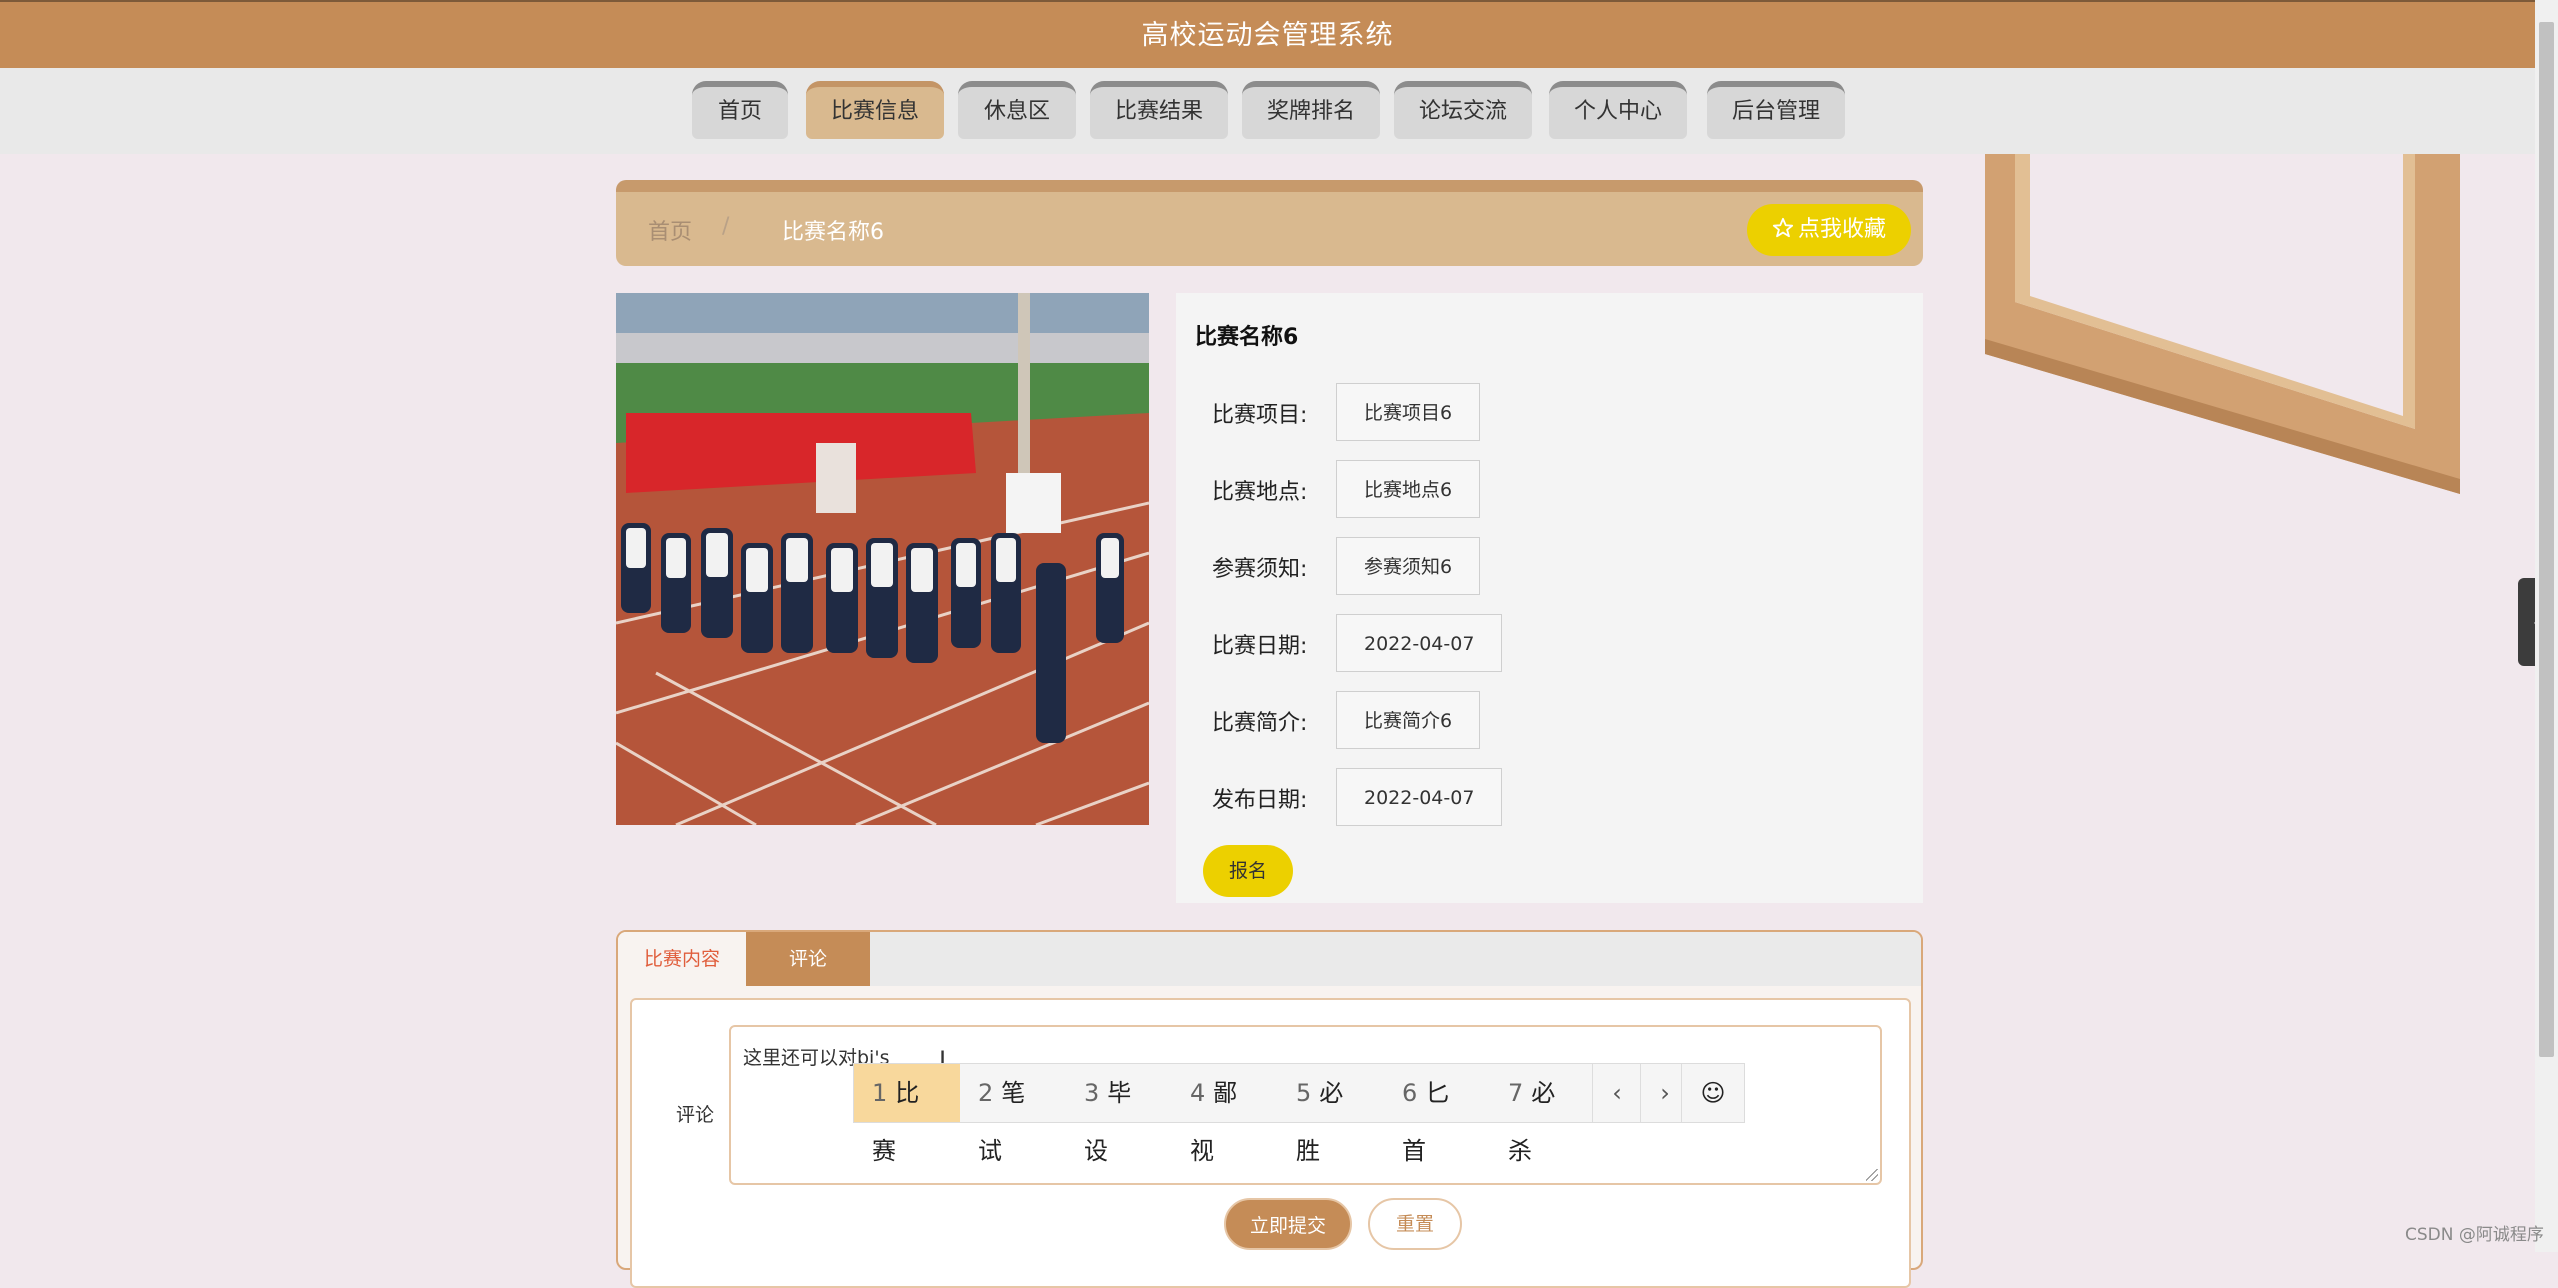 The width and height of the screenshot is (2558, 1288). I want to click on scrollbar-thumb, so click(2546, 539).